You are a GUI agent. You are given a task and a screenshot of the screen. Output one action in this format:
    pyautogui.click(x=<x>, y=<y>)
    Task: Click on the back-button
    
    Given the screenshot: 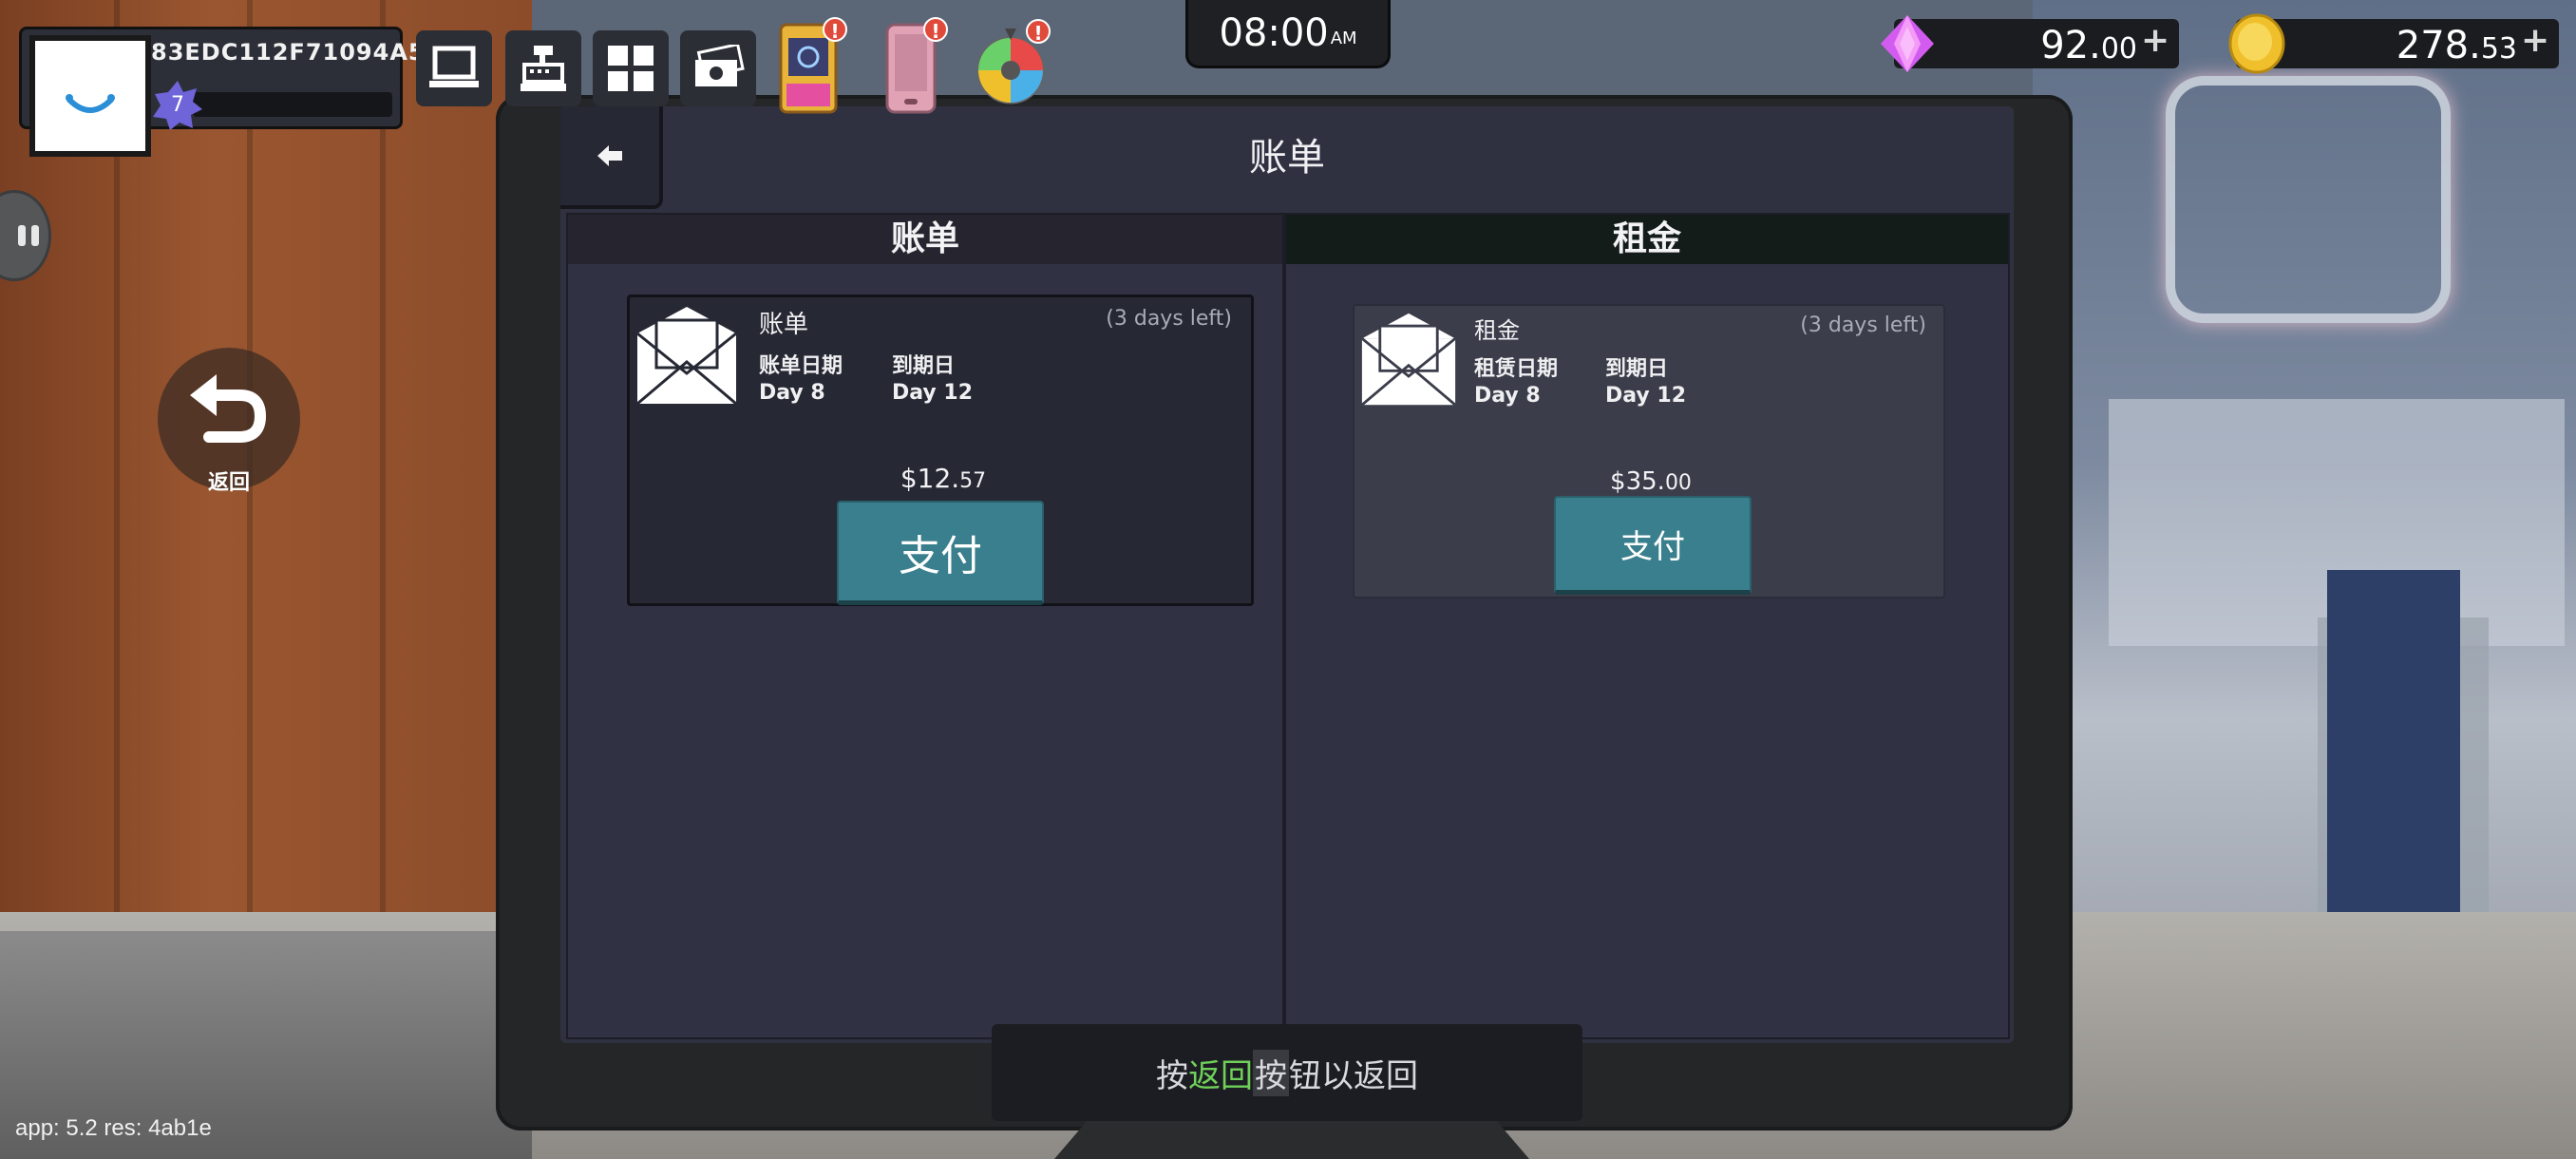 What is the action you would take?
    pyautogui.click(x=611, y=157)
    